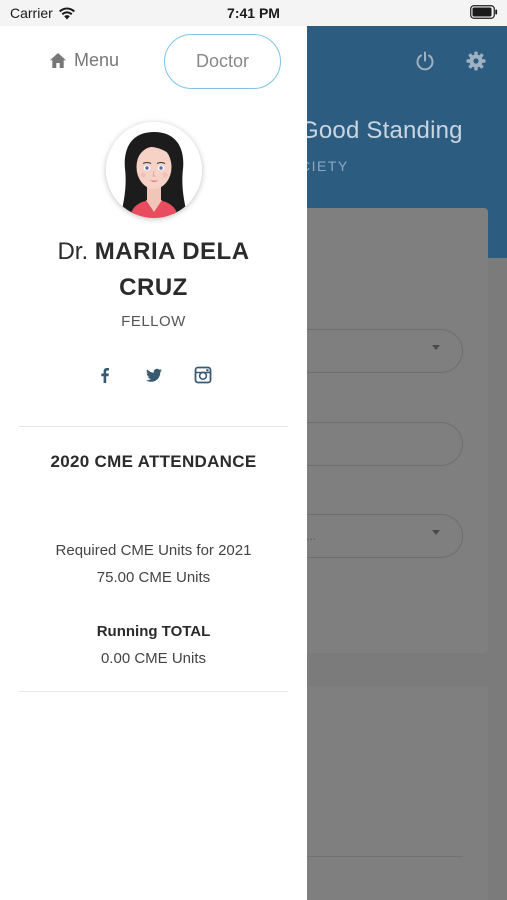 Image resolution: width=507 pixels, height=900 pixels. I want to click on status-bar: Carrier 7:41 PM, so click(253, 13).